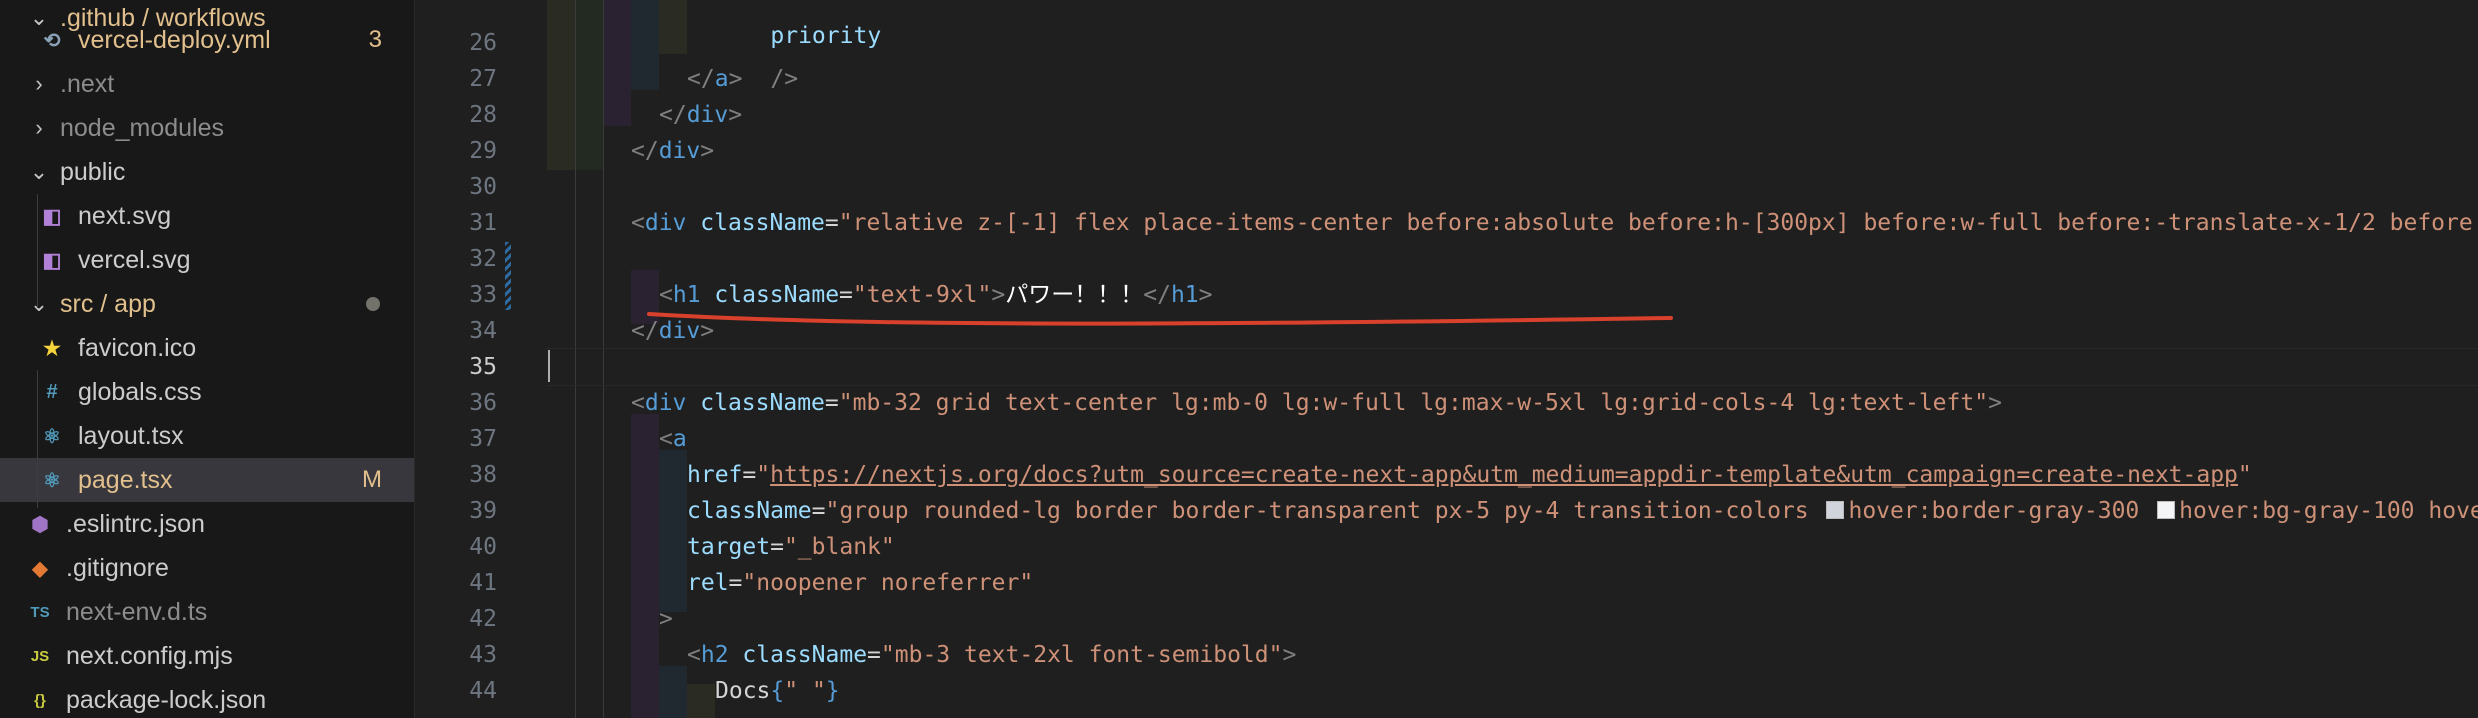 This screenshot has width=2478, height=718. What do you see at coordinates (483, 223) in the screenshot?
I see `line-number: 31` at bounding box center [483, 223].